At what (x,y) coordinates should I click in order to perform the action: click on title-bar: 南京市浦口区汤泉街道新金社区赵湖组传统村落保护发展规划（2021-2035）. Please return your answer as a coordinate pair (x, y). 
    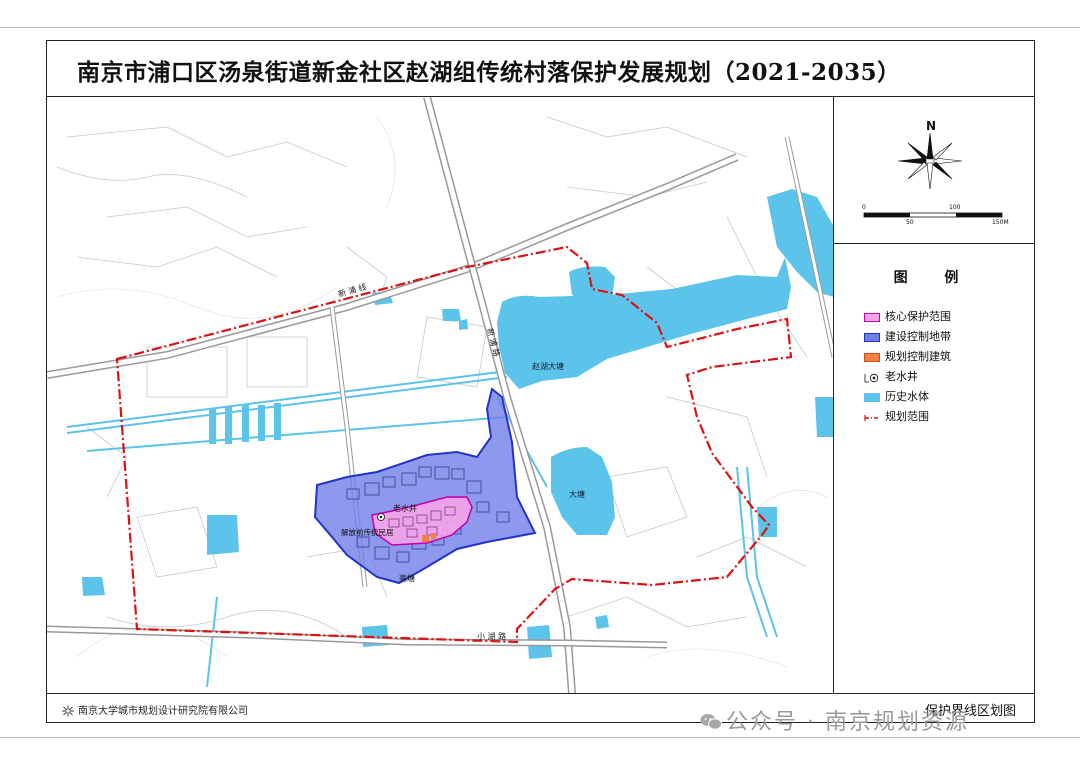
    Looking at the image, I should click on (540, 69).